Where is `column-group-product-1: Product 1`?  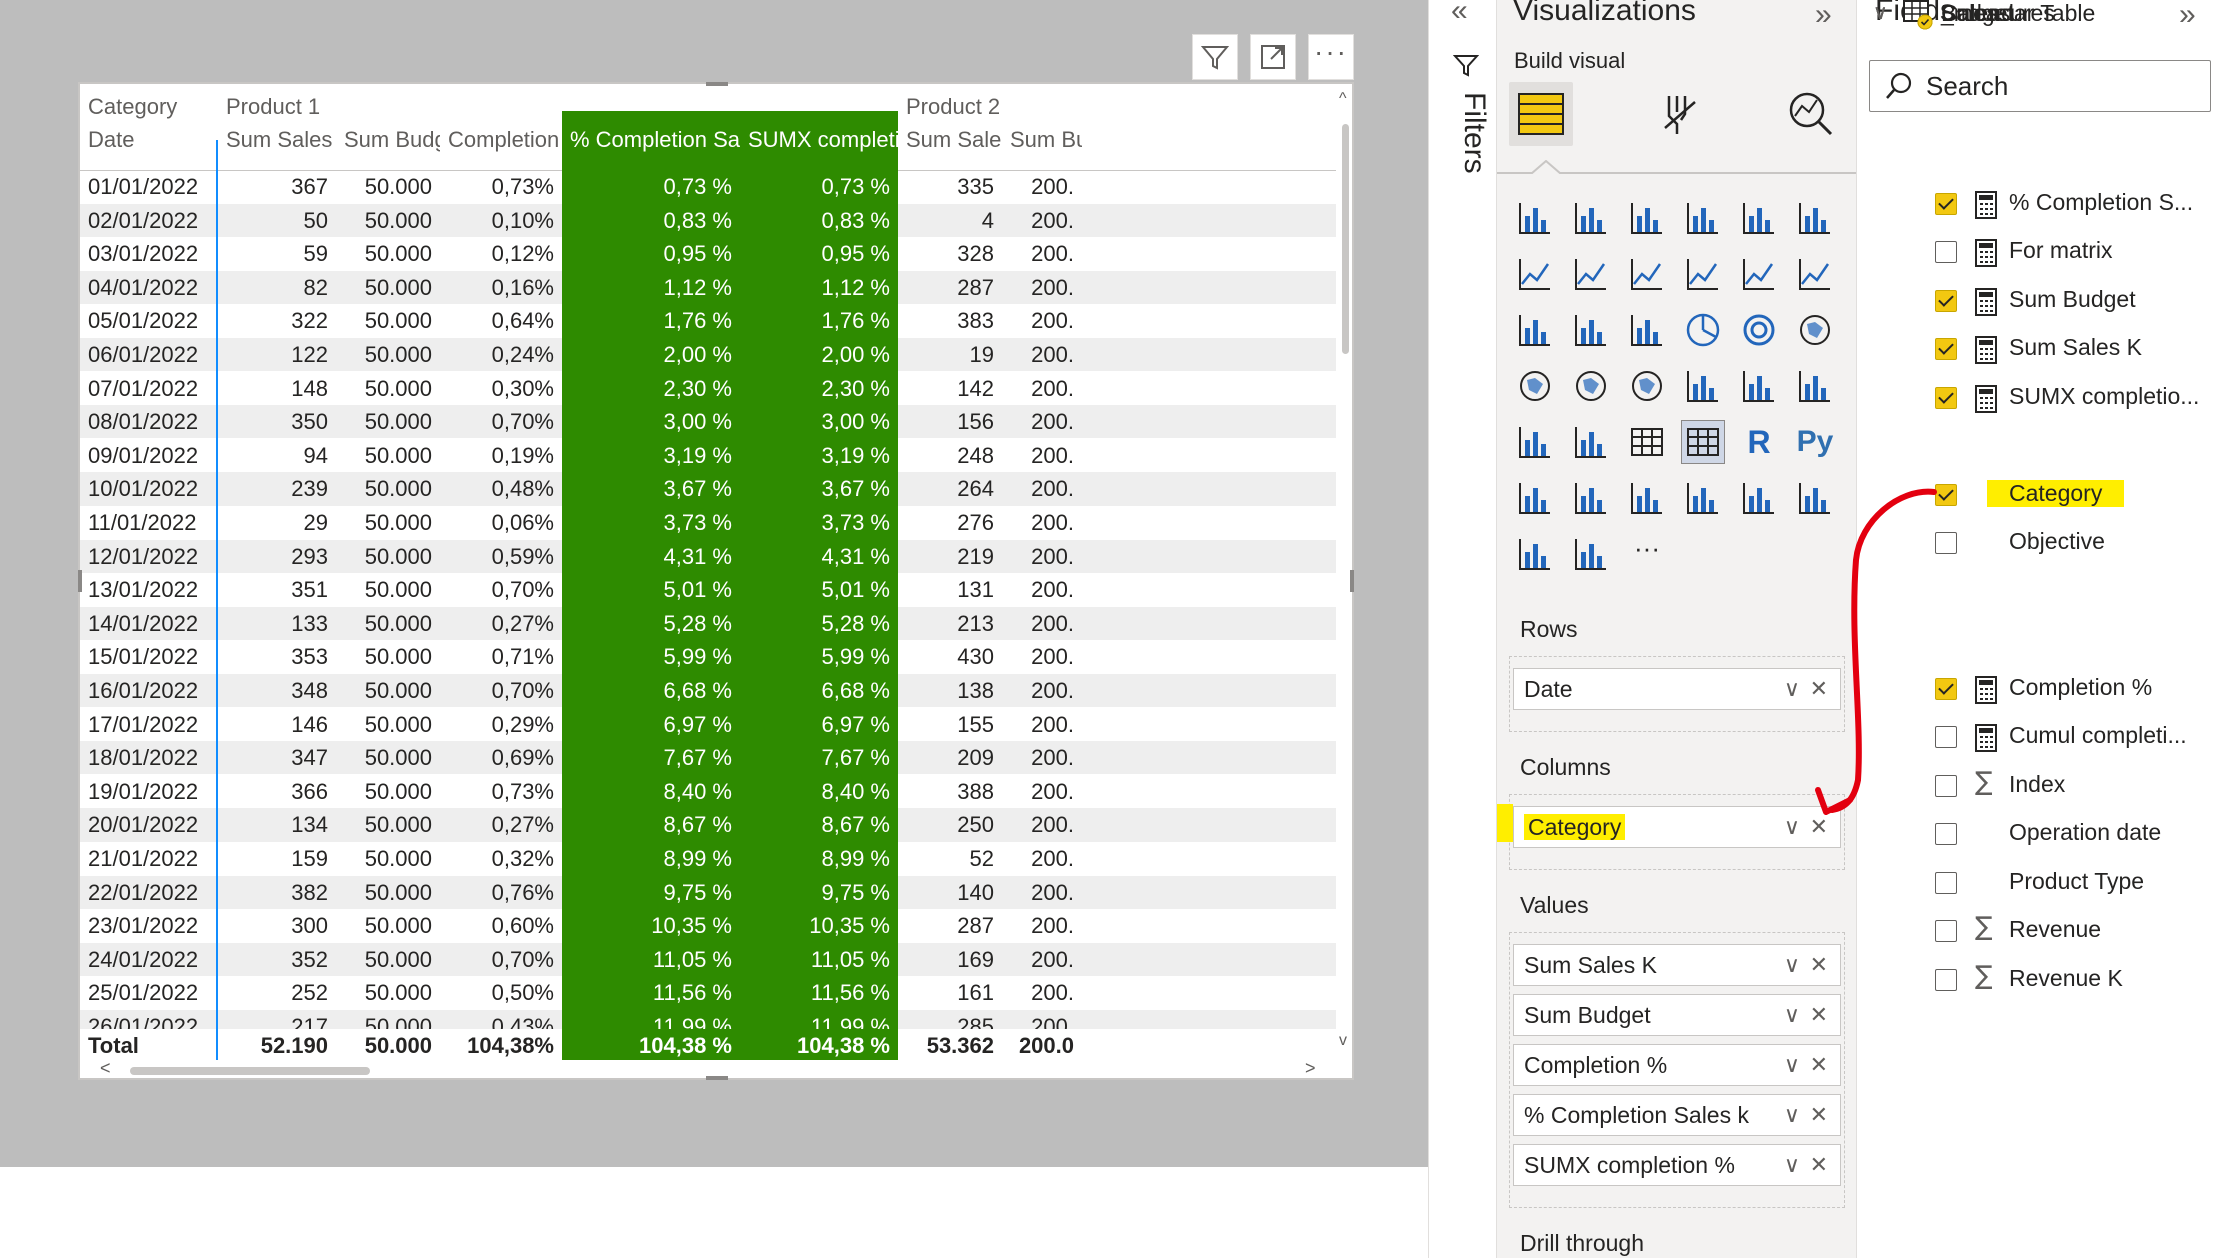
column-group-product-1: Product 1 is located at coordinates (368, 106).